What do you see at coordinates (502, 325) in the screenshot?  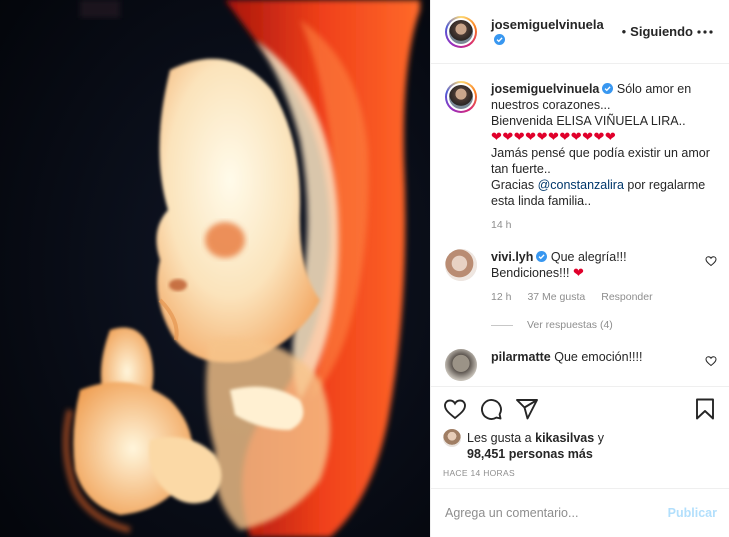 I see `replies-divider` at bounding box center [502, 325].